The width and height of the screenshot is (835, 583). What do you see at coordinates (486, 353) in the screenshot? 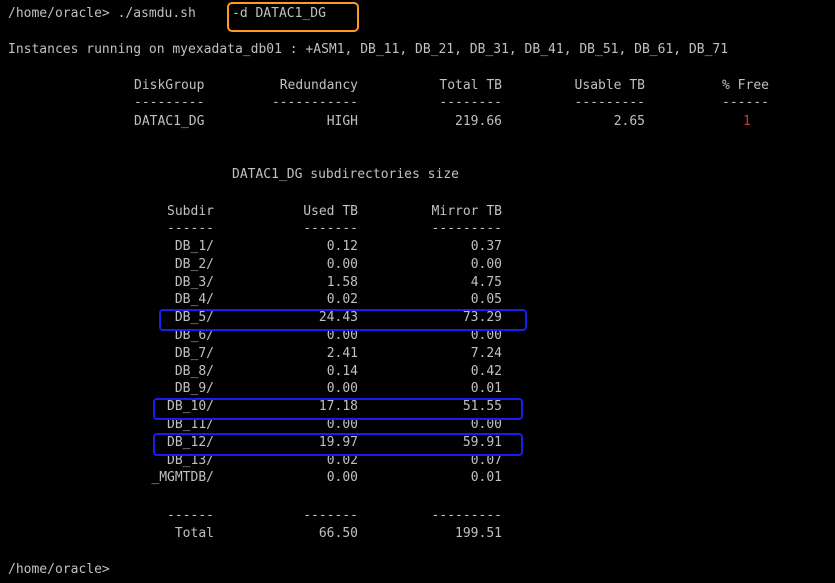
I see `sub-row-mirror: 7.24` at bounding box center [486, 353].